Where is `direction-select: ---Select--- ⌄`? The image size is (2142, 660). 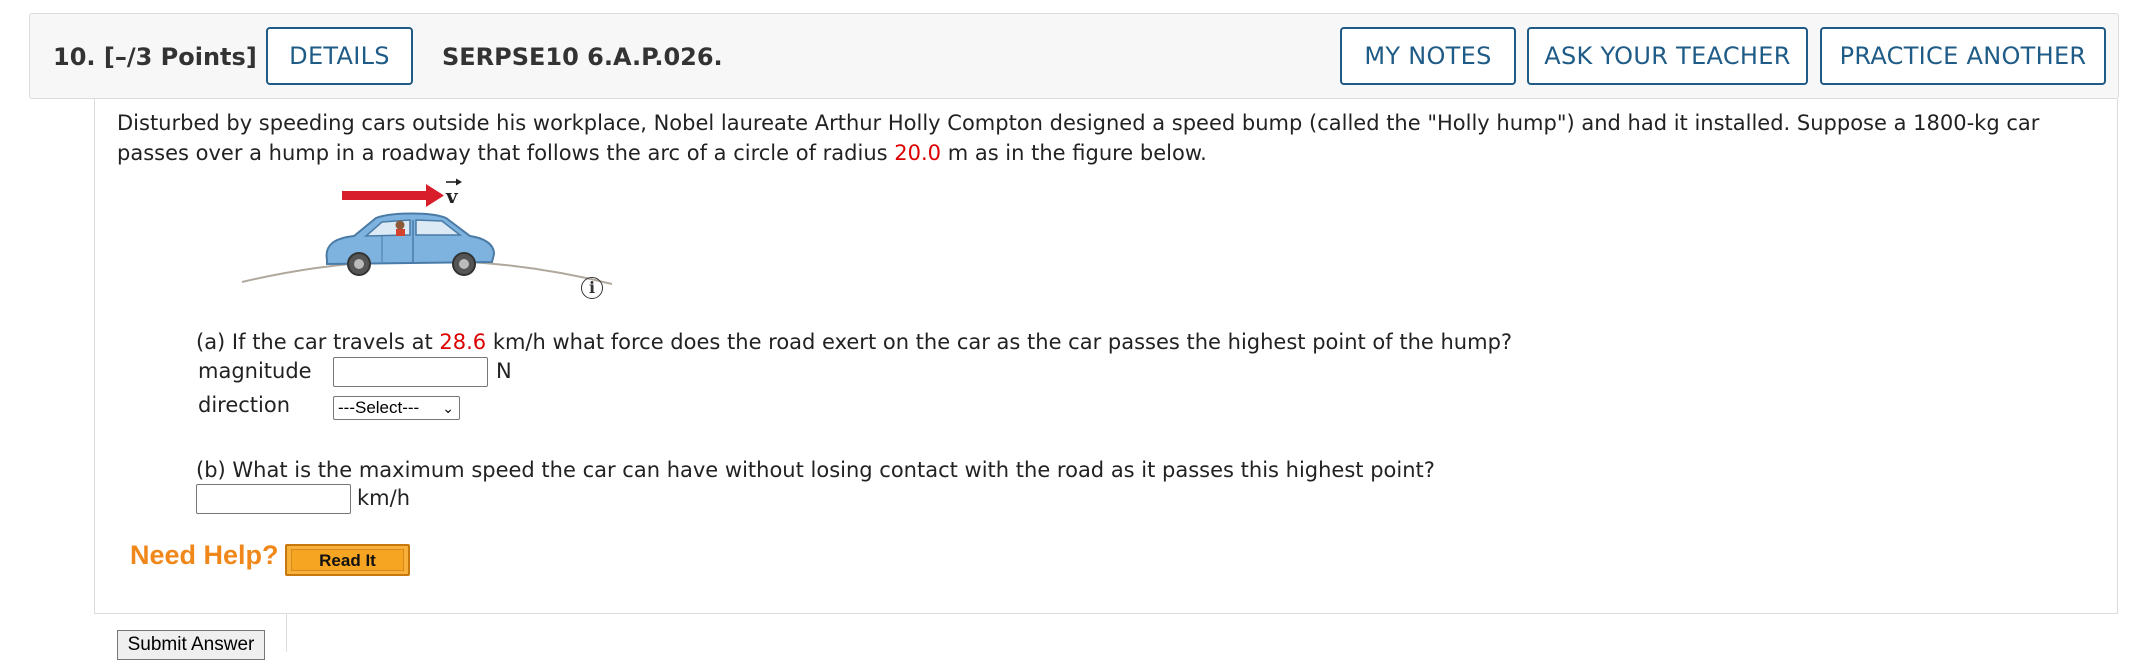 direction-select: ---Select--- ⌄ is located at coordinates (396, 408).